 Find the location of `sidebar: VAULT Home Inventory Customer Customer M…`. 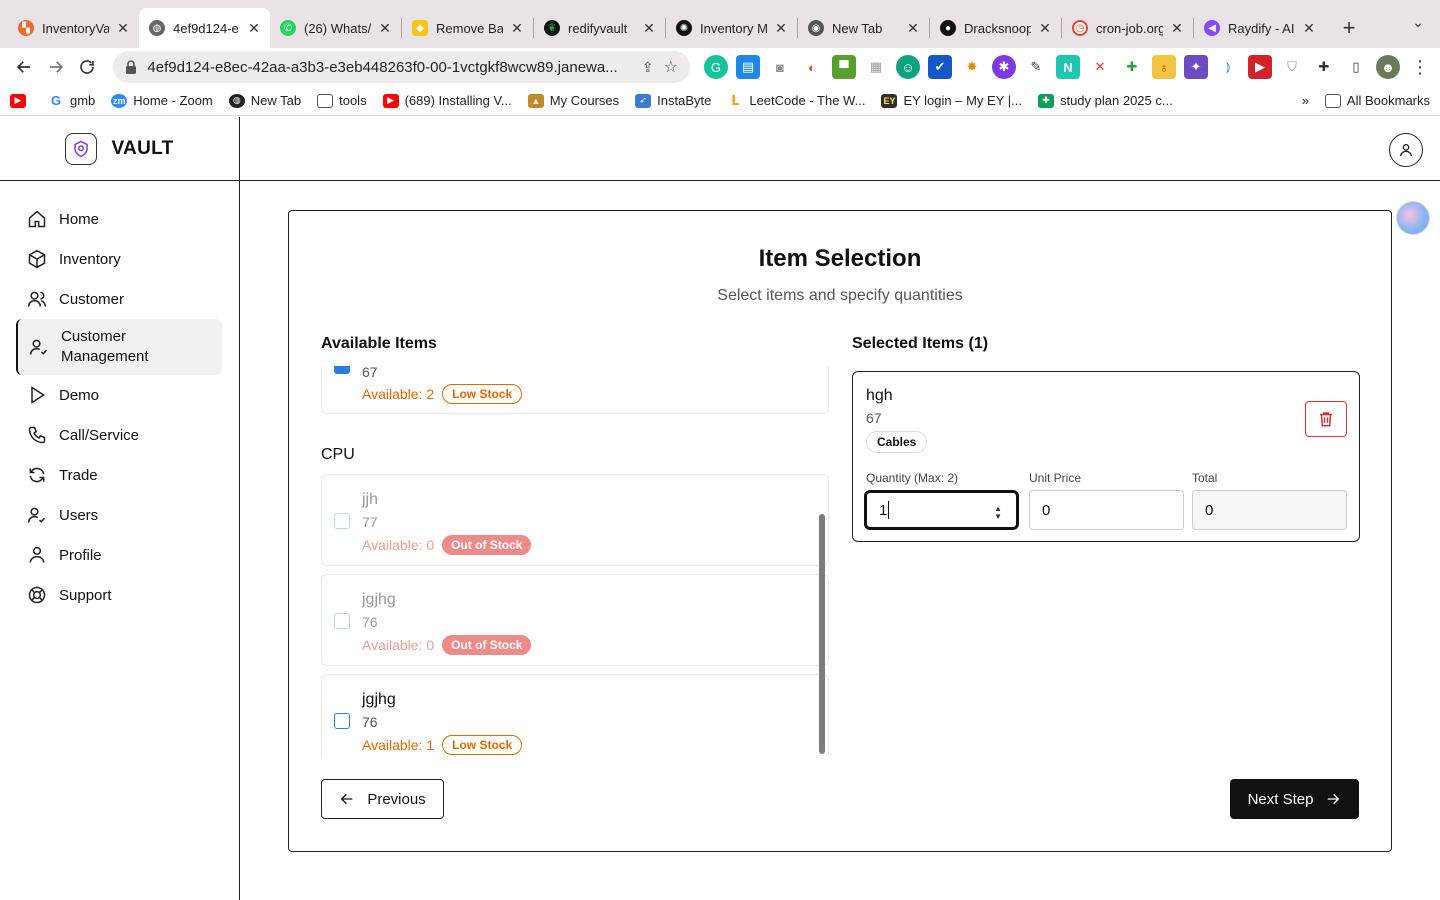

sidebar: VAULT Home Inventory Customer Customer M… is located at coordinates (120, 508).